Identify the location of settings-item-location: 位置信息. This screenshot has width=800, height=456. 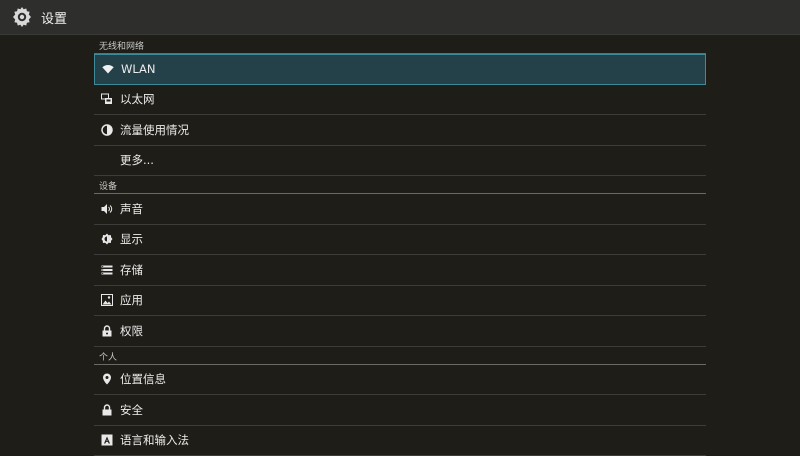
(400, 380).